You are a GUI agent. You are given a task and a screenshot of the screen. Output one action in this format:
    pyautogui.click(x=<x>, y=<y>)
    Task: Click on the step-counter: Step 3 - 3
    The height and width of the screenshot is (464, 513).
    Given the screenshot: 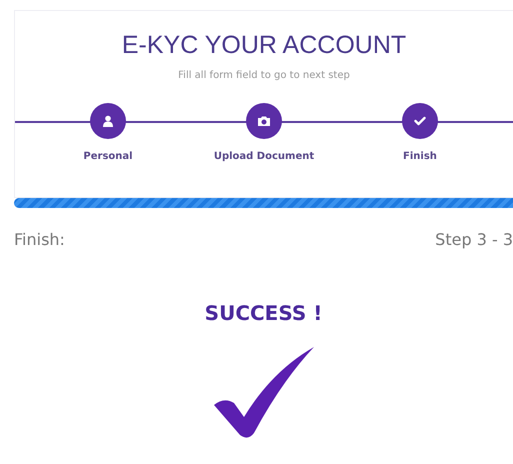 What is the action you would take?
    pyautogui.click(x=474, y=239)
    